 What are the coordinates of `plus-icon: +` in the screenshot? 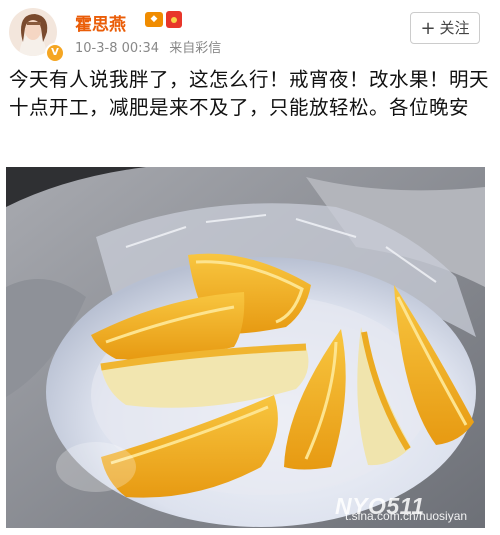 It's located at (428, 28).